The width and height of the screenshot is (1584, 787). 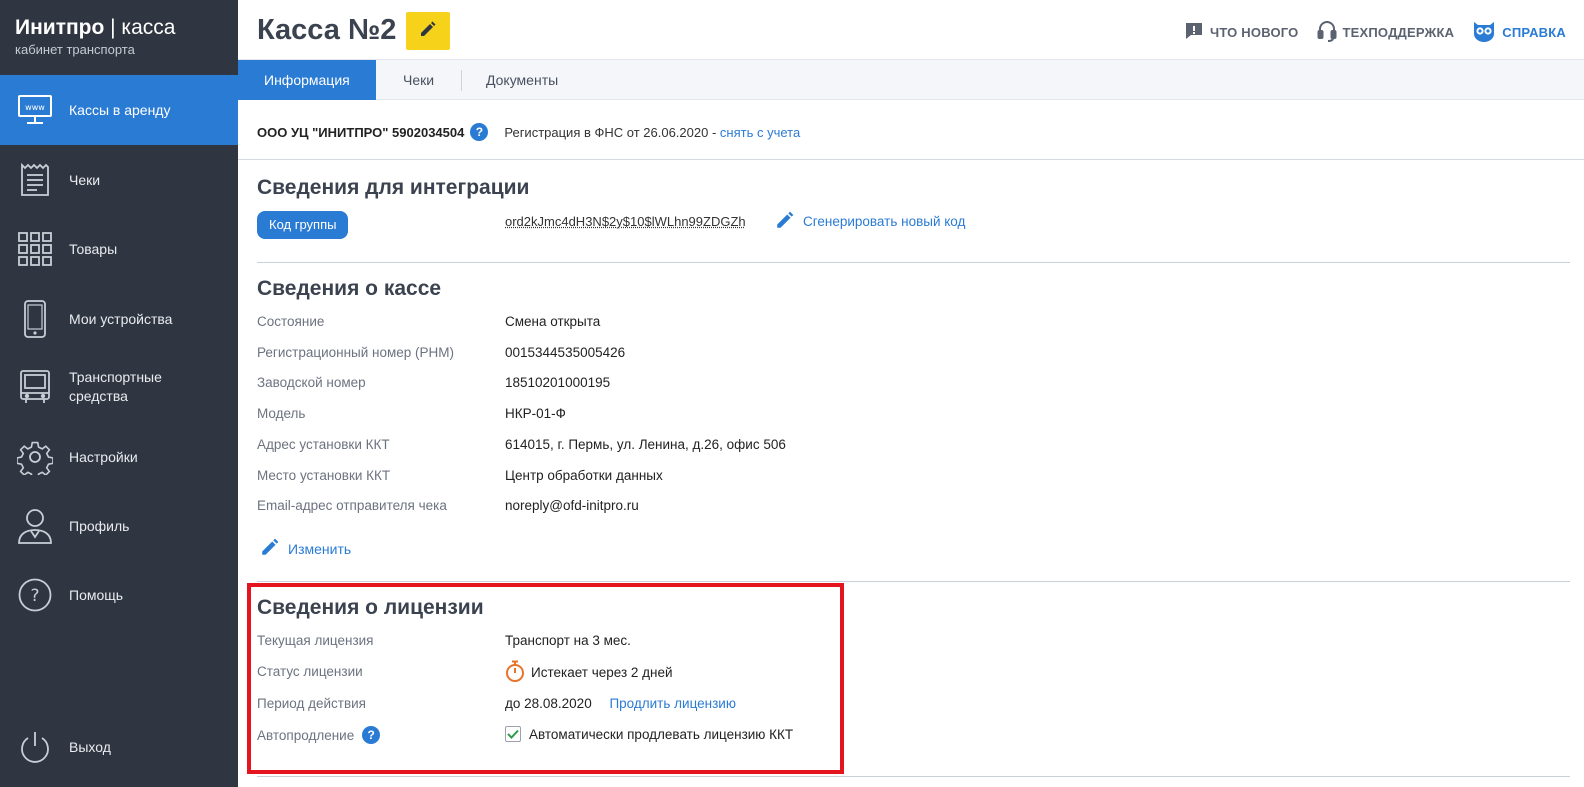 I want to click on sidebar-item-label: Настройки, so click(x=103, y=456).